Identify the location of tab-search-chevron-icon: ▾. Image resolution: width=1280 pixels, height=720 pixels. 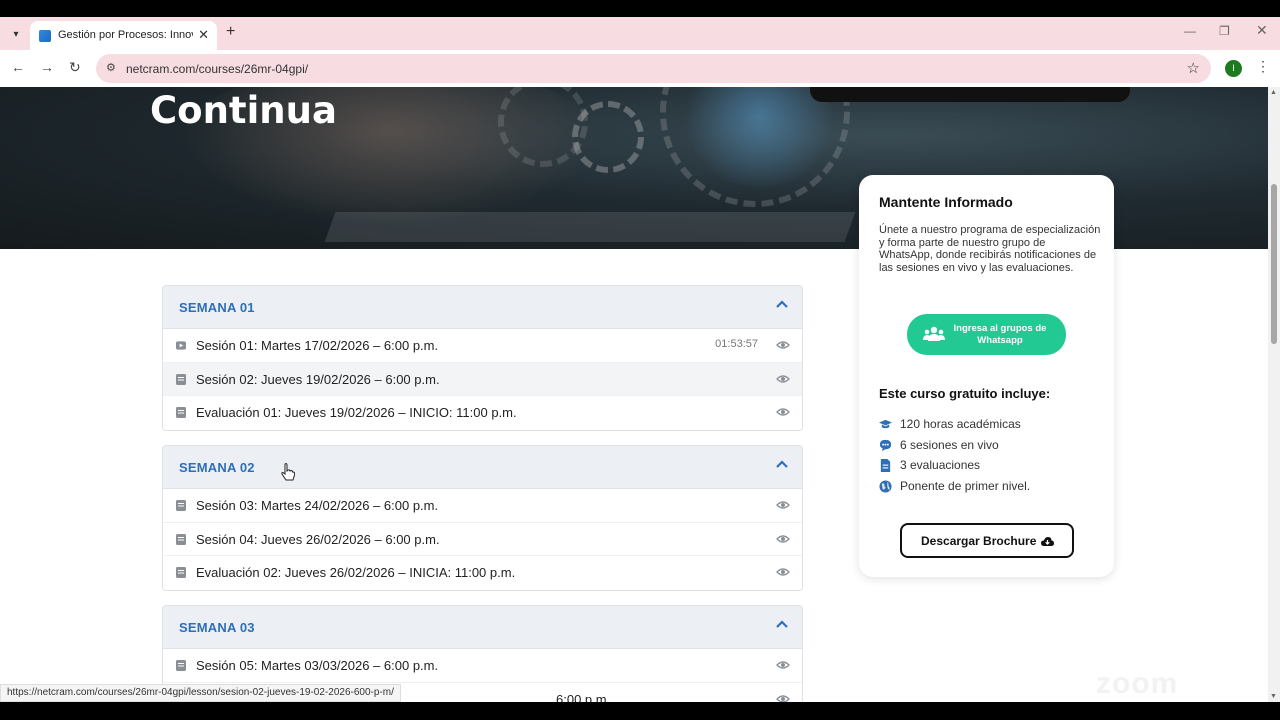
(16, 34).